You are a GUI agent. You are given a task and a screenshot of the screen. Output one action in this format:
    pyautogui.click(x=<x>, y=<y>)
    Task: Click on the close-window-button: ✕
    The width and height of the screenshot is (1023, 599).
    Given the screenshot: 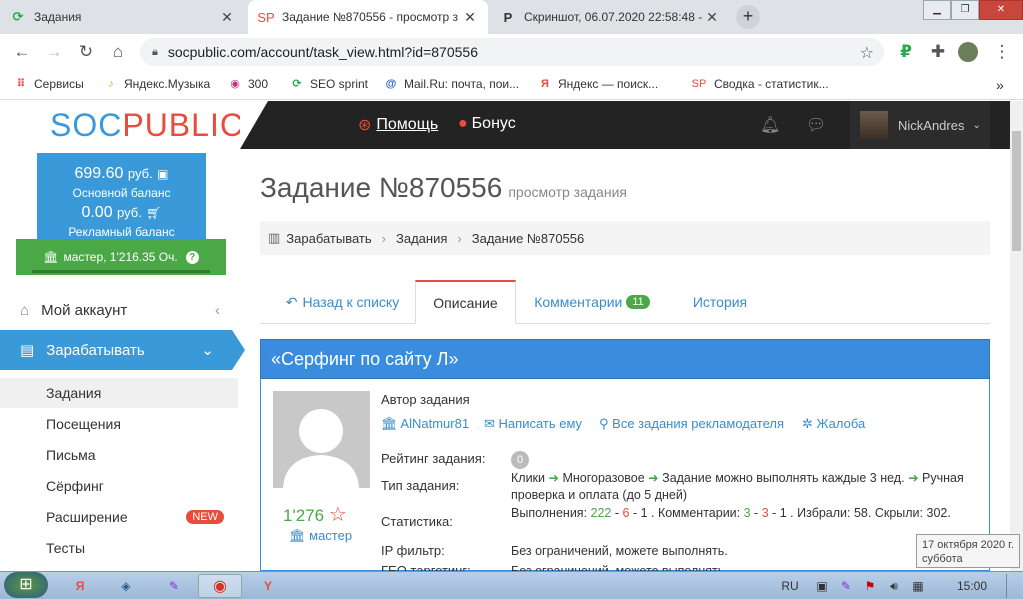 What is the action you would take?
    pyautogui.click(x=1001, y=10)
    